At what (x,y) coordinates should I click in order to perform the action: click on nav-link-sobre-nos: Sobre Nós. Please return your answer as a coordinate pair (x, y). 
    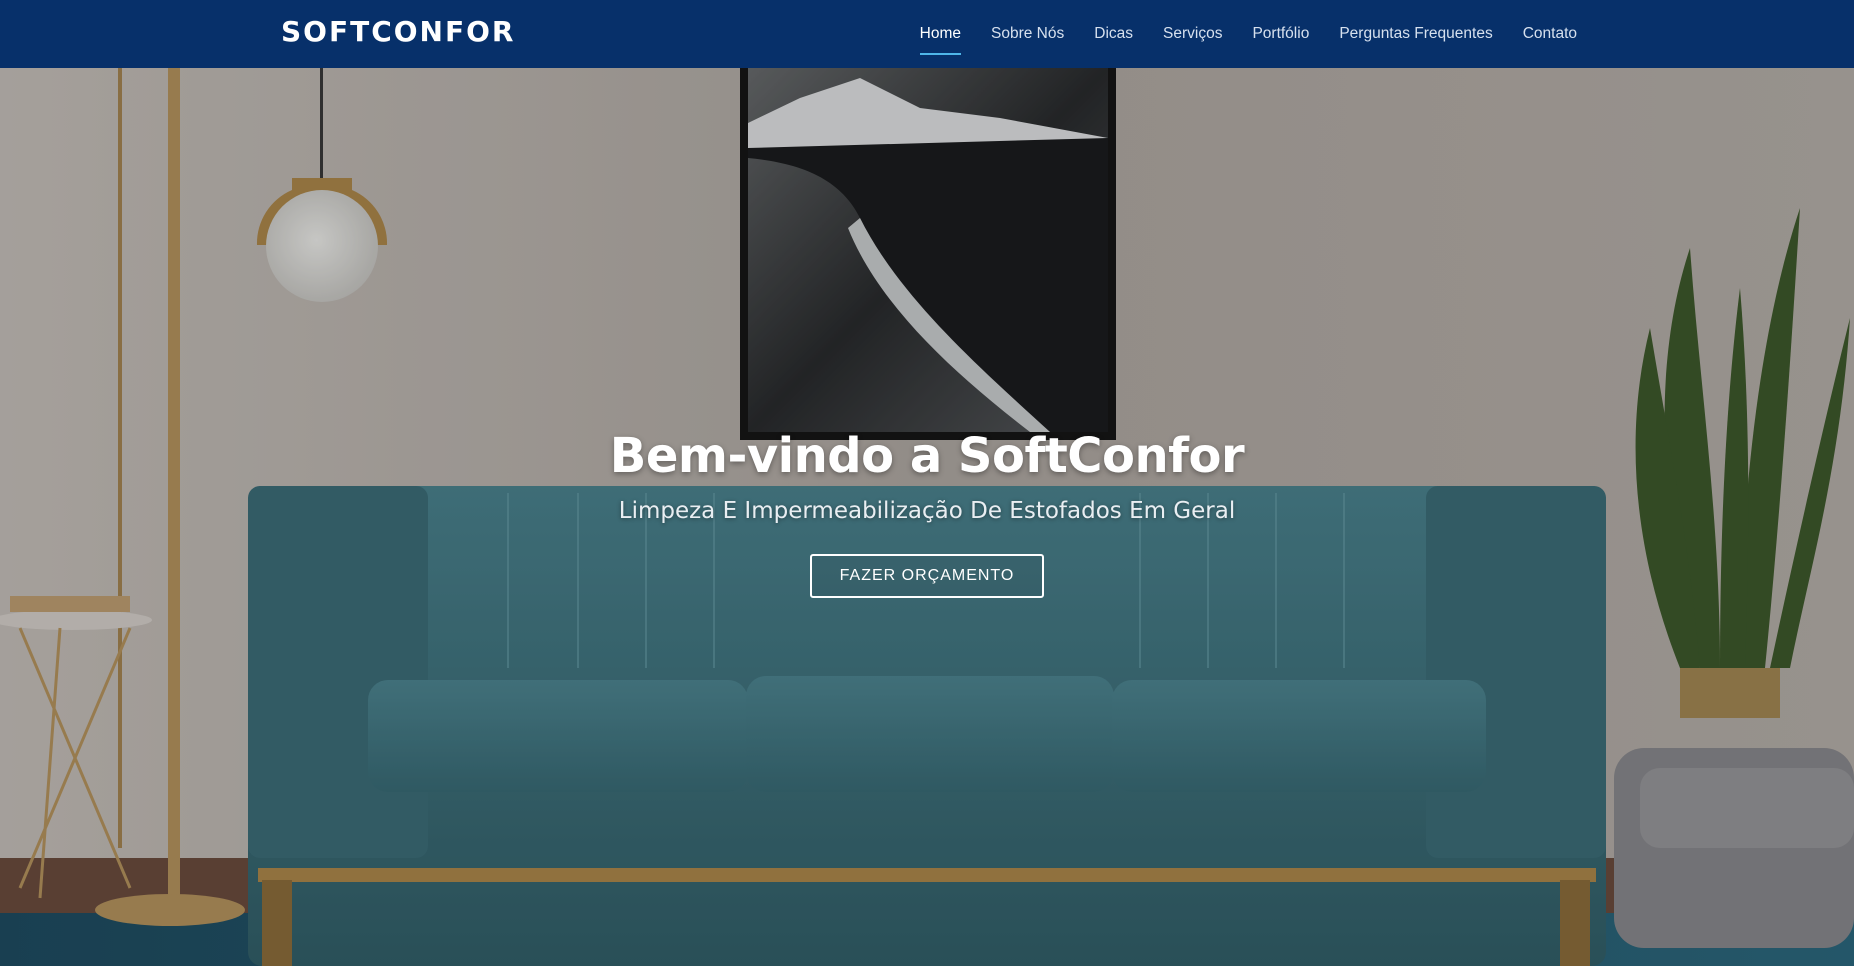
    Looking at the image, I should click on (1027, 34).